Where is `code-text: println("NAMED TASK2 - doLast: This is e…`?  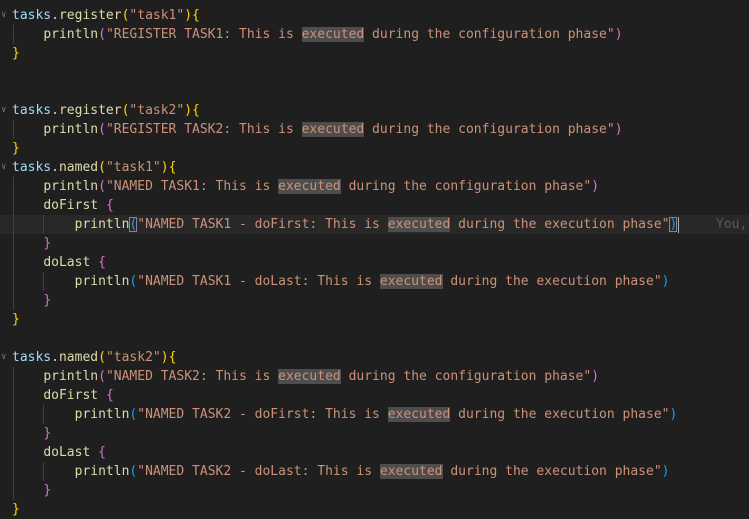 code-text: println("NAMED TASK2 - doLast: This is e… is located at coordinates (341, 471).